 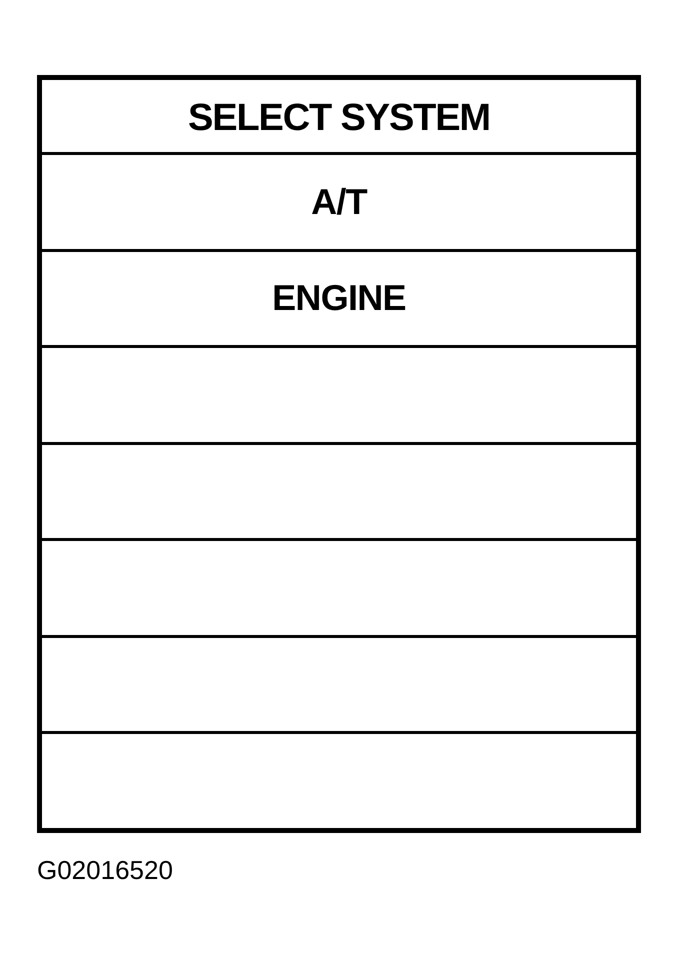 I want to click on figure-code: G02016520, so click(x=105, y=870).